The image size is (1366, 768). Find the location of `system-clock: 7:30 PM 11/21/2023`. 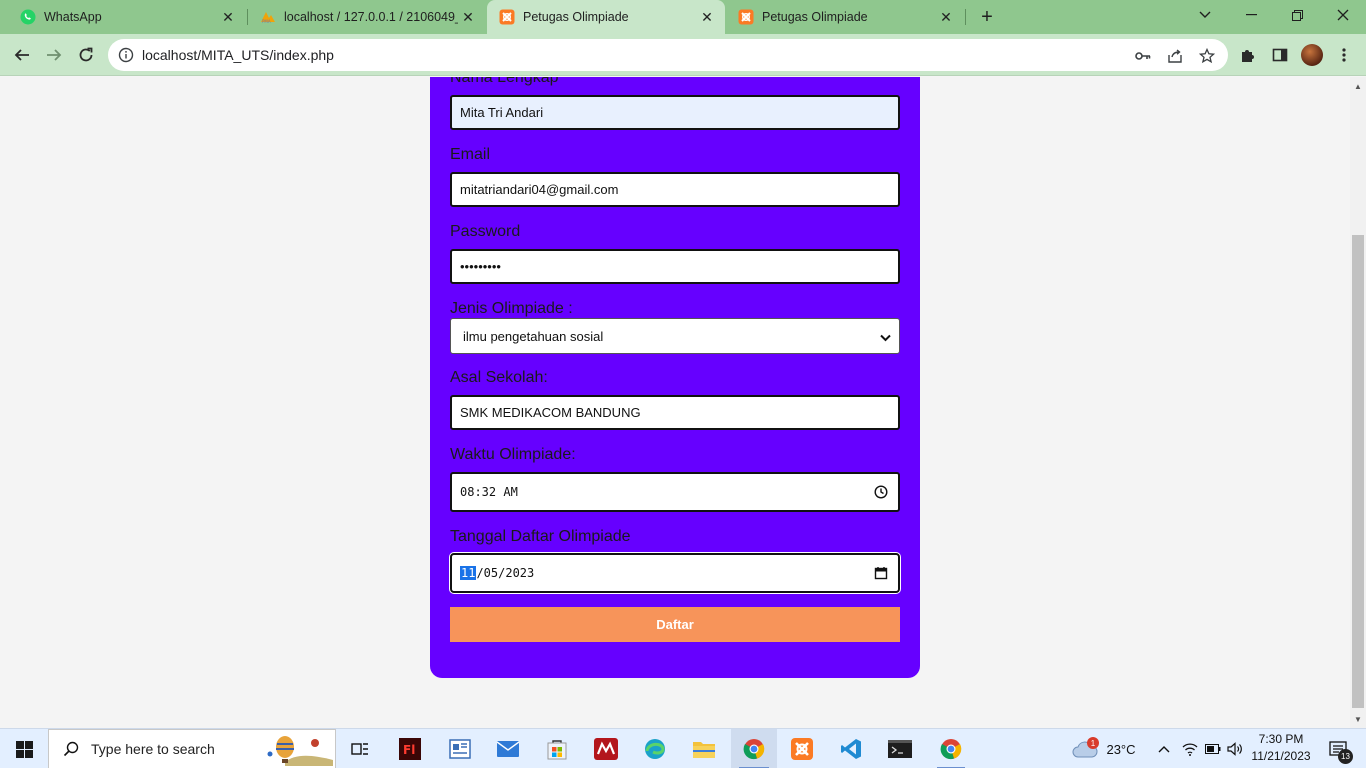

system-clock: 7:30 PM 11/21/2023 is located at coordinates (1281, 748).